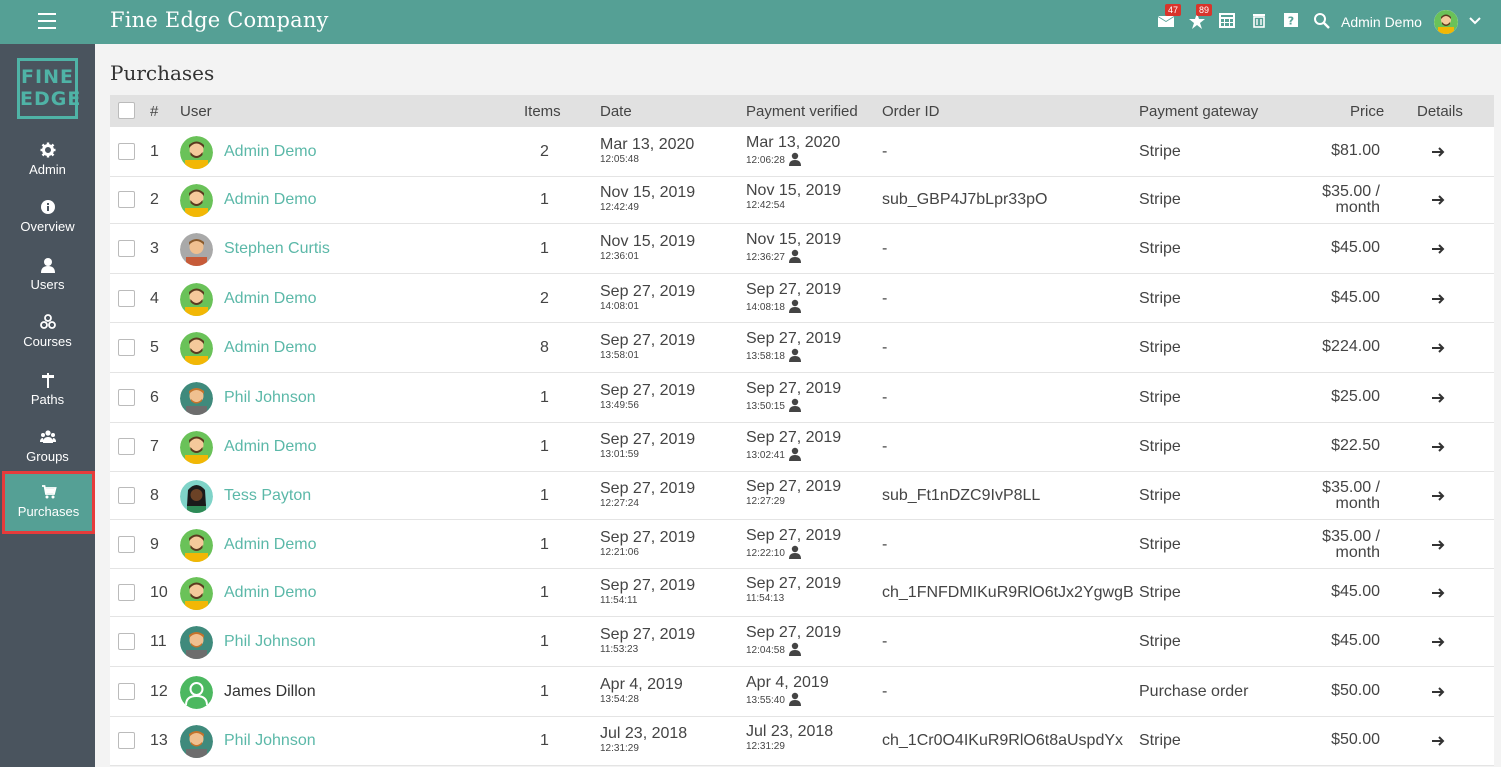 Image resolution: width=1501 pixels, height=767 pixels. What do you see at coordinates (1200, 17) in the screenshot?
I see `notifications-icon: 89` at bounding box center [1200, 17].